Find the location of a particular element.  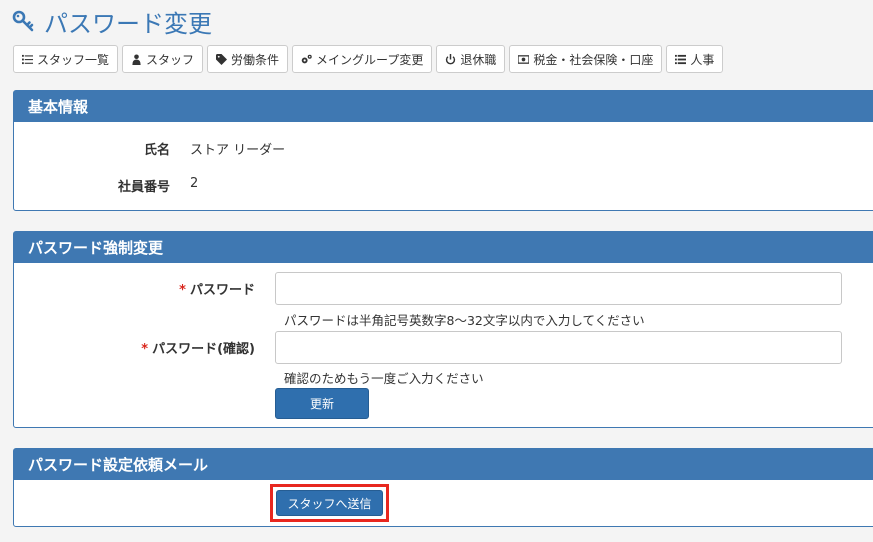

password-confirm-label-text: パスワード(確認) is located at coordinates (203, 349).